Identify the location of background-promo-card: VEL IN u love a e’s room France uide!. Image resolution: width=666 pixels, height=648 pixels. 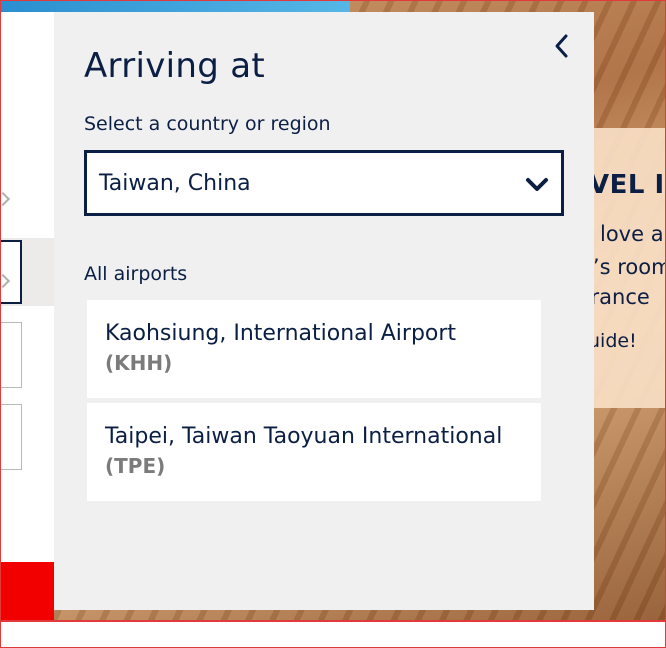
(629, 268).